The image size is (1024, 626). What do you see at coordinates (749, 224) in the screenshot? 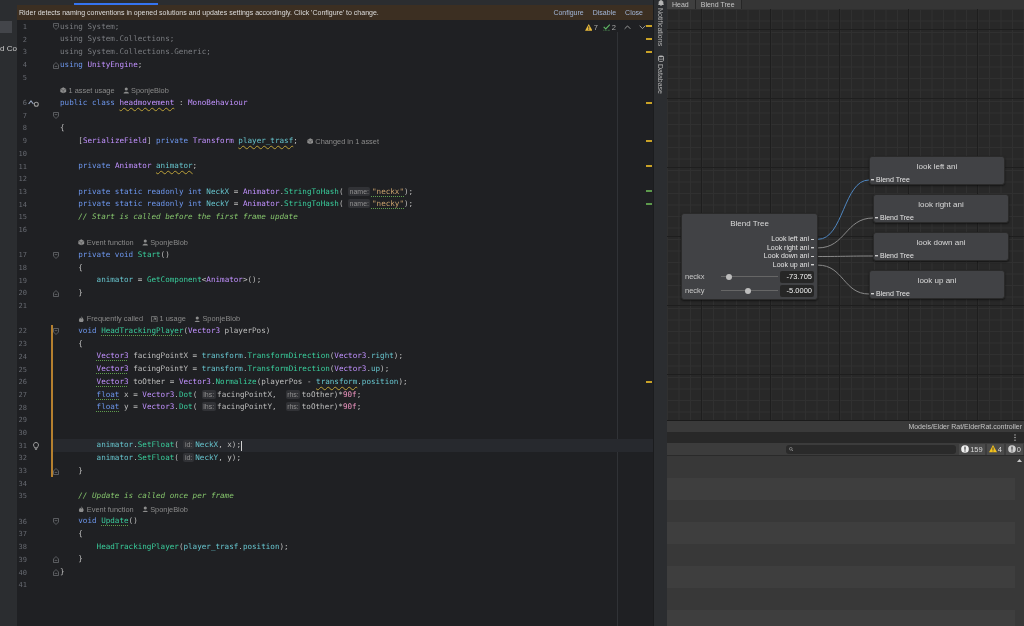
I see `node-title: Blend Tree` at bounding box center [749, 224].